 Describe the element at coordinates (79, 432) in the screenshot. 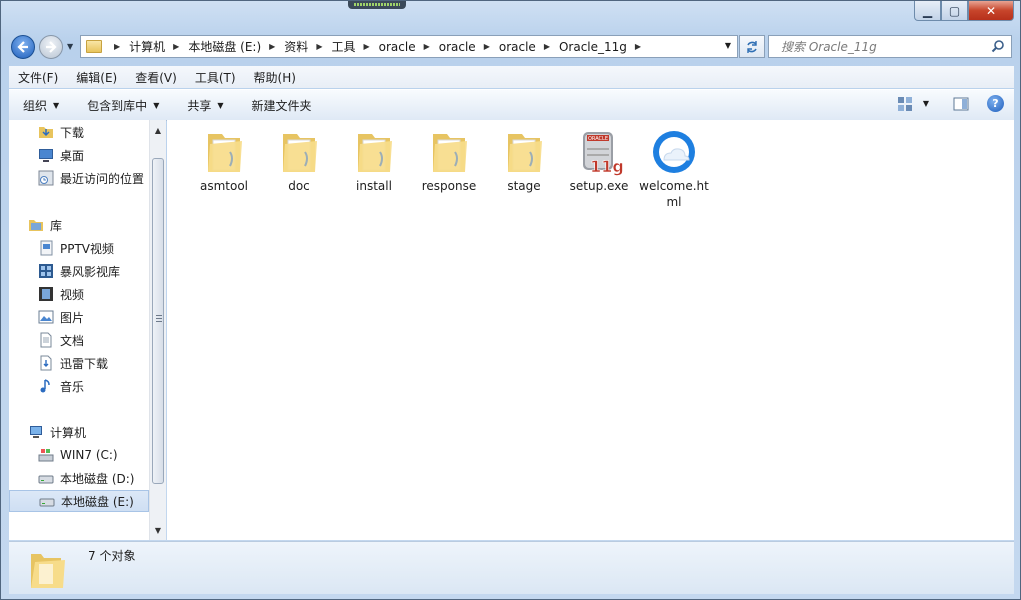

I see `sidebar-header-computer: 计算机` at that location.